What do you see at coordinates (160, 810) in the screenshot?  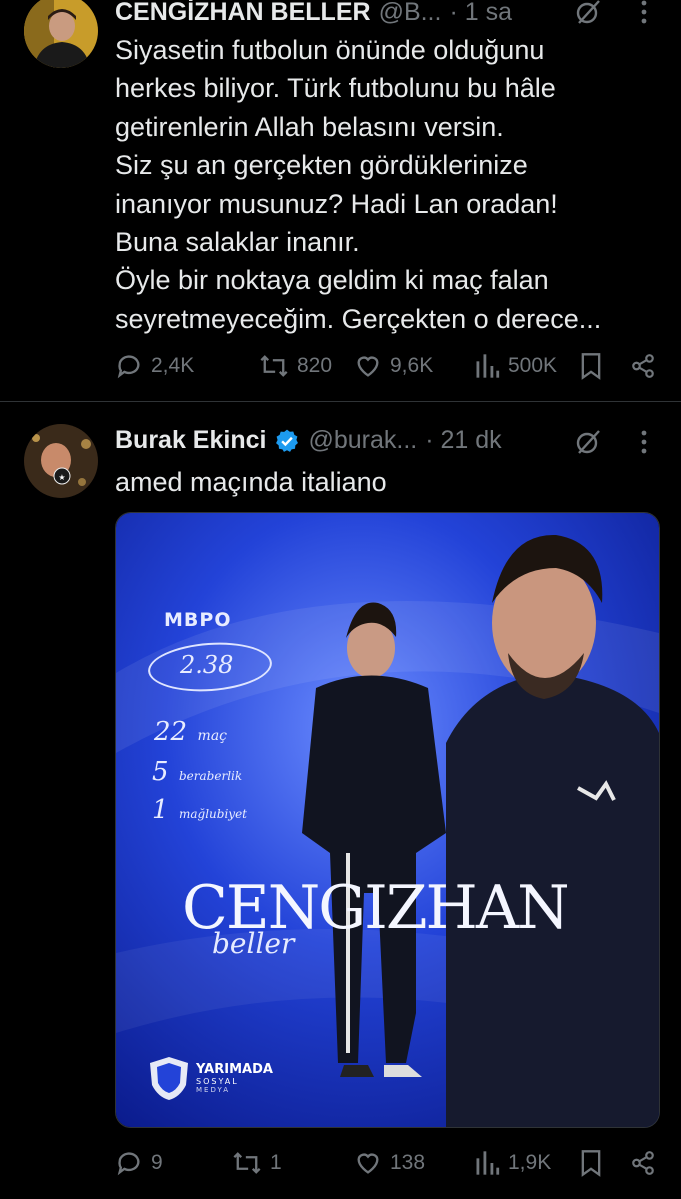 I see `losses-count: 1` at bounding box center [160, 810].